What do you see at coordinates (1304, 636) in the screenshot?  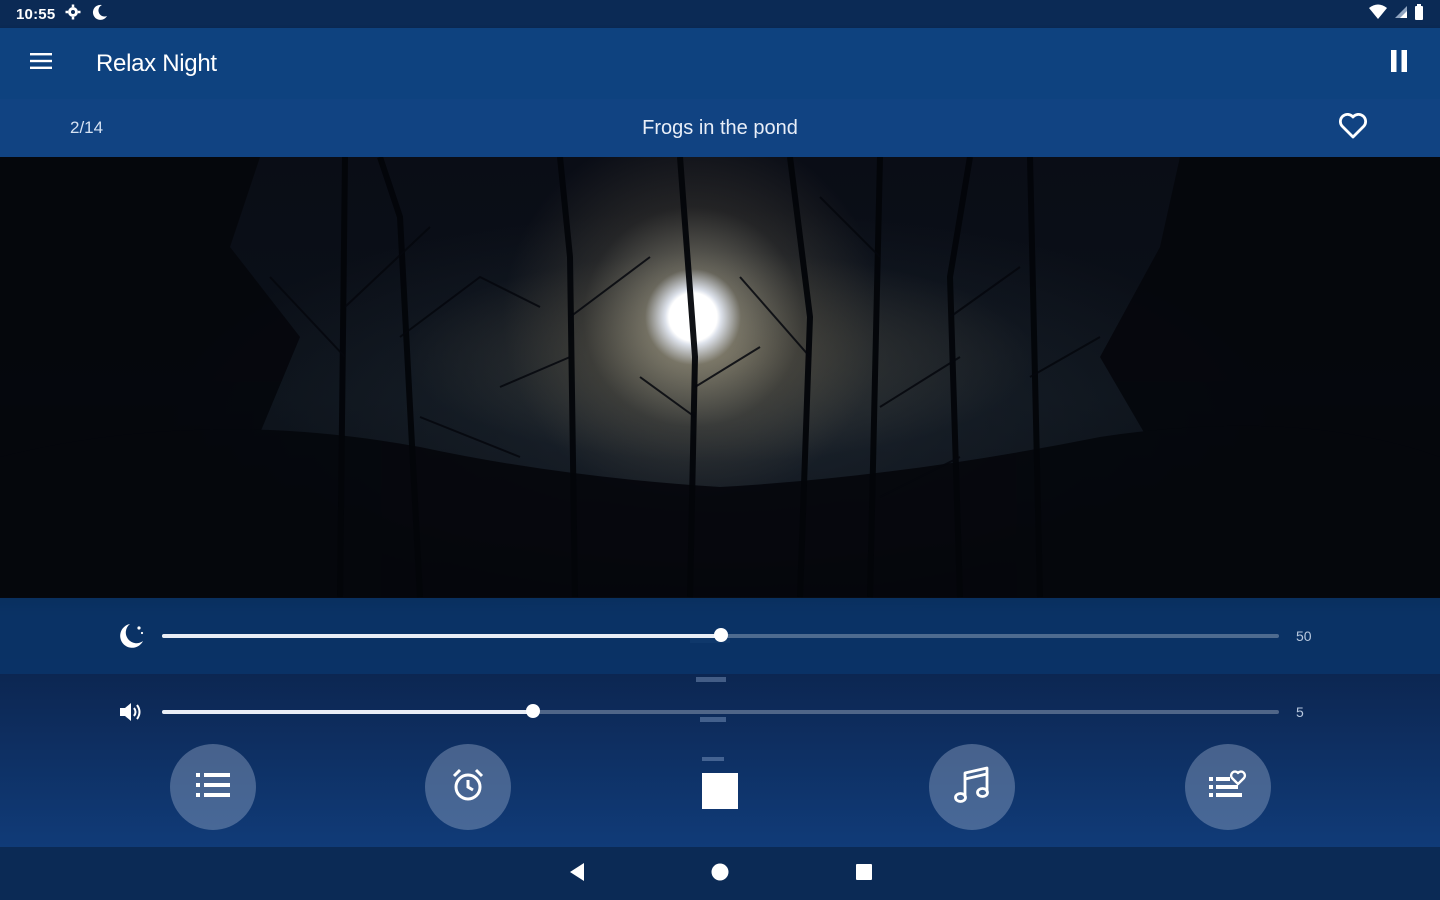 I see `sleep-timer-value: 50` at bounding box center [1304, 636].